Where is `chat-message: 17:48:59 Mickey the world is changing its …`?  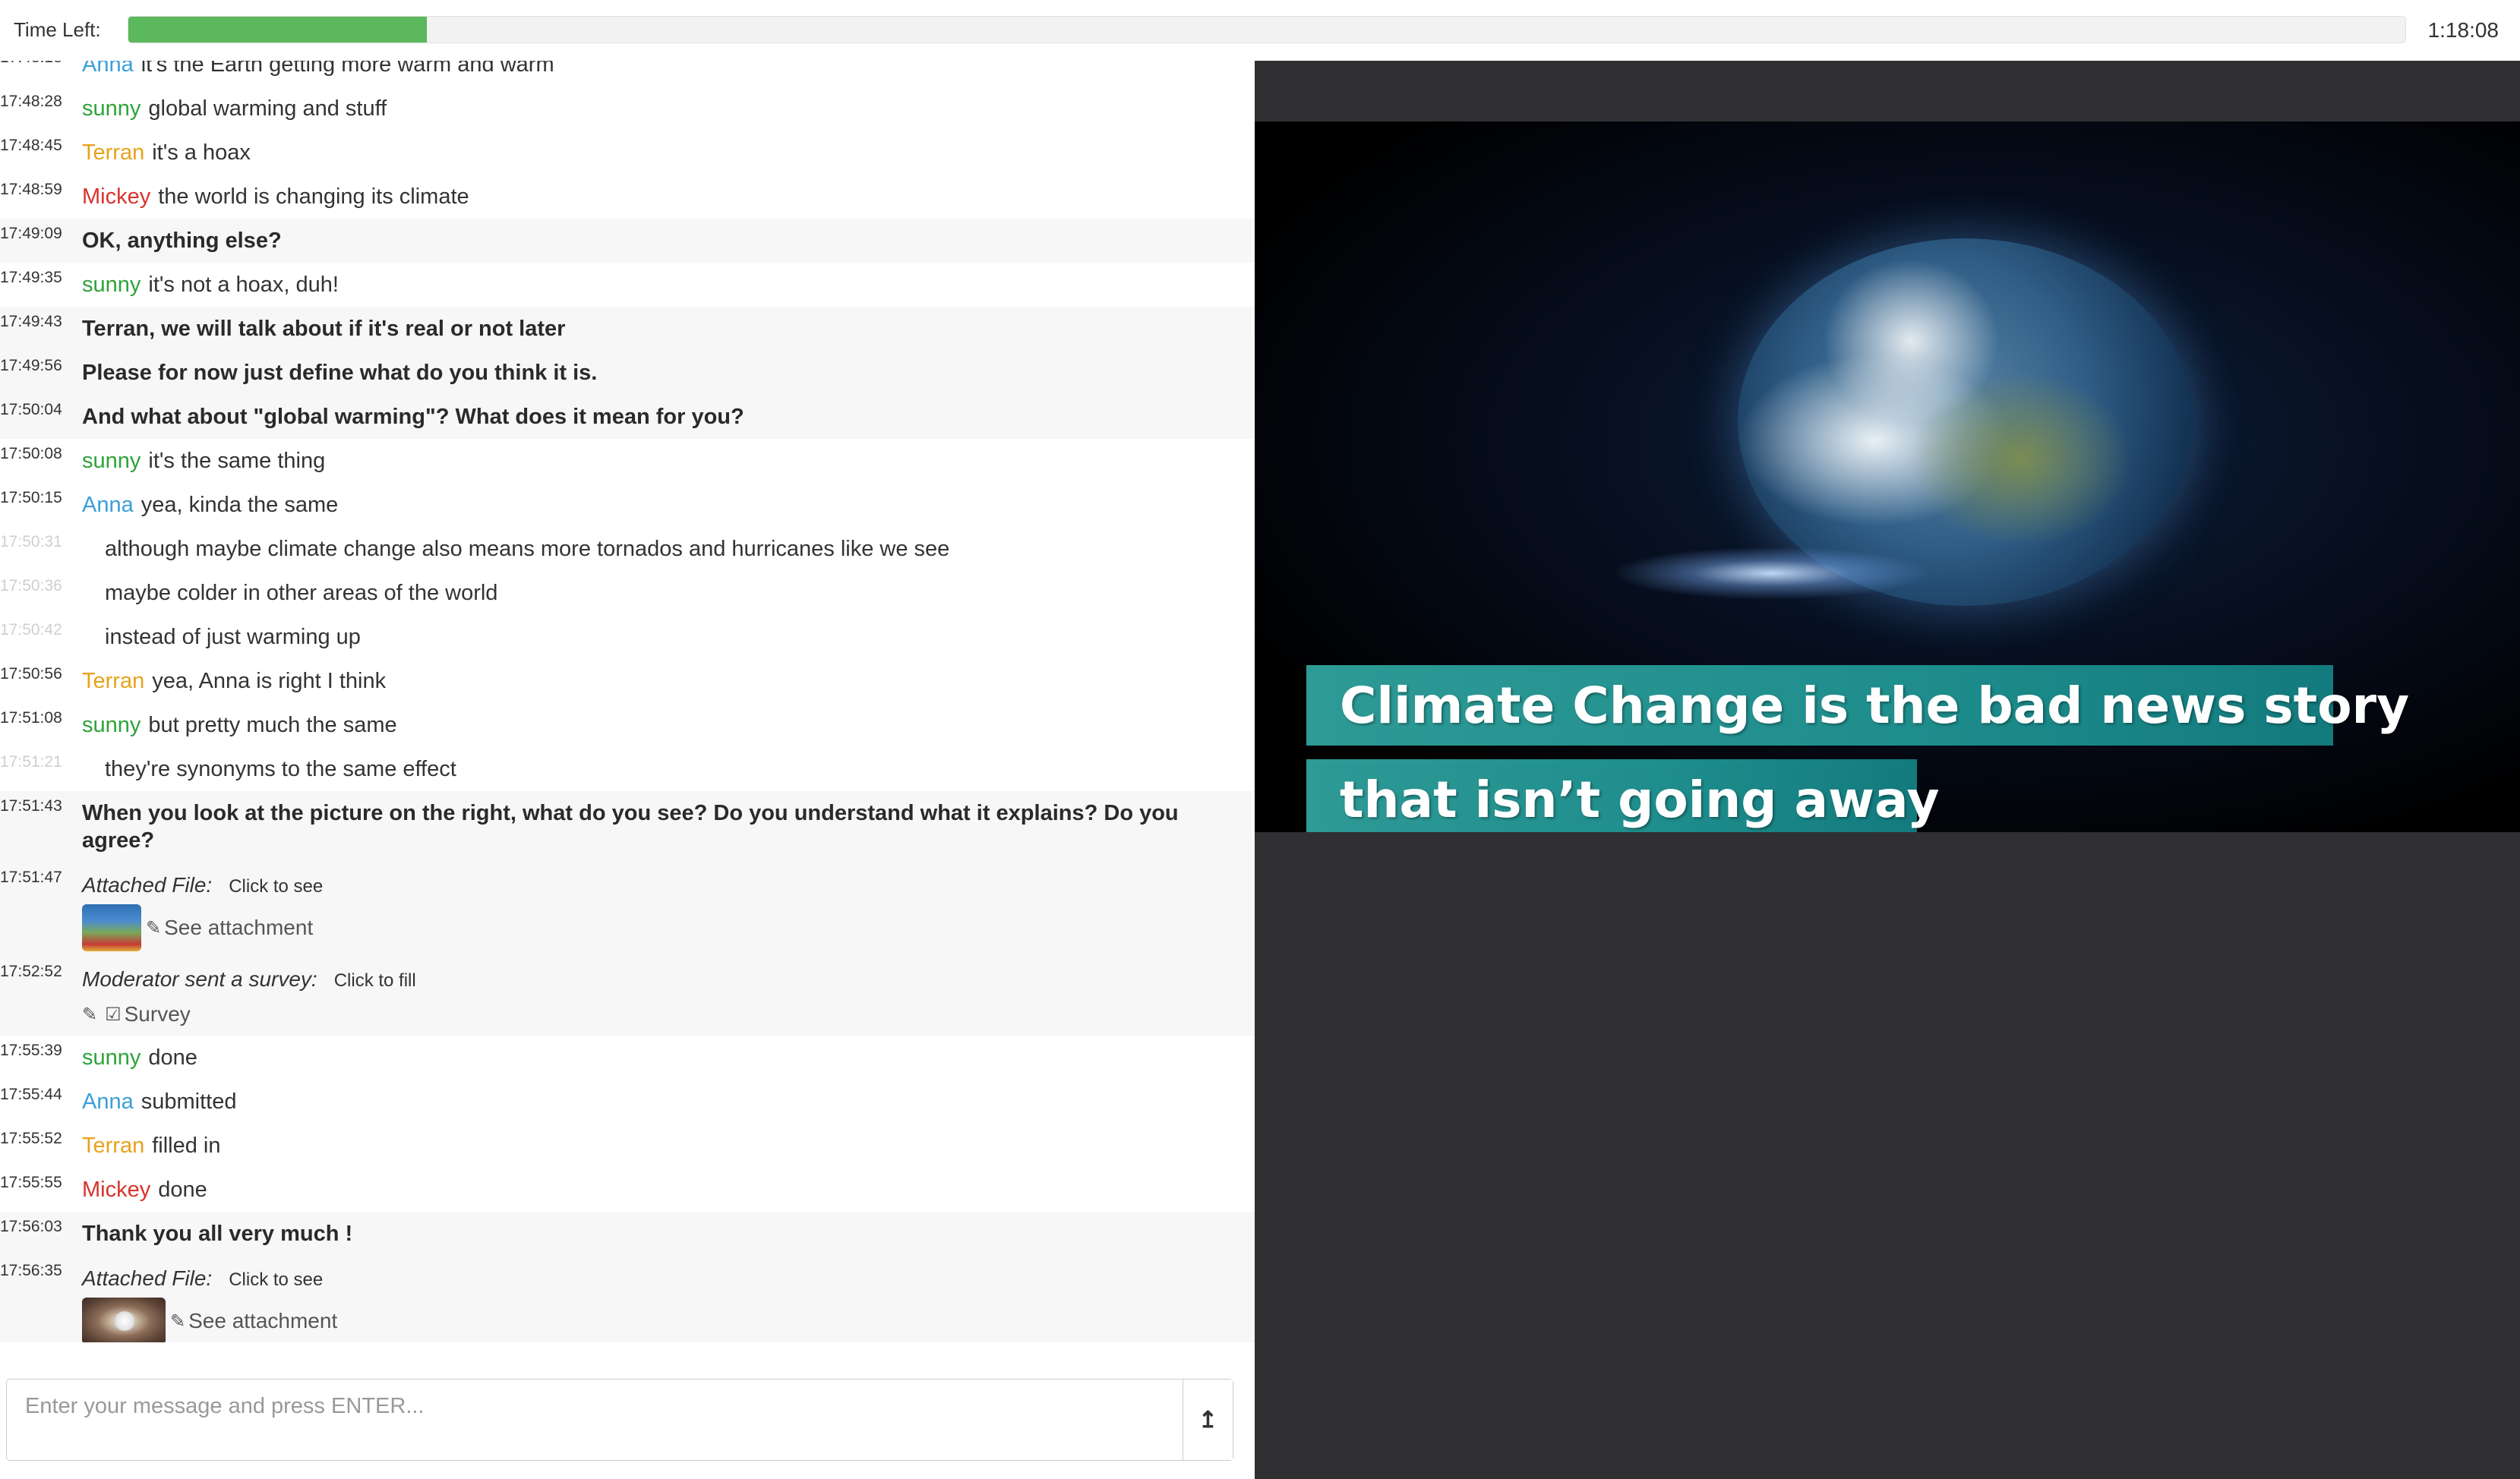
chat-message: 17:48:59 Mickey the world is changing its … is located at coordinates (628, 197).